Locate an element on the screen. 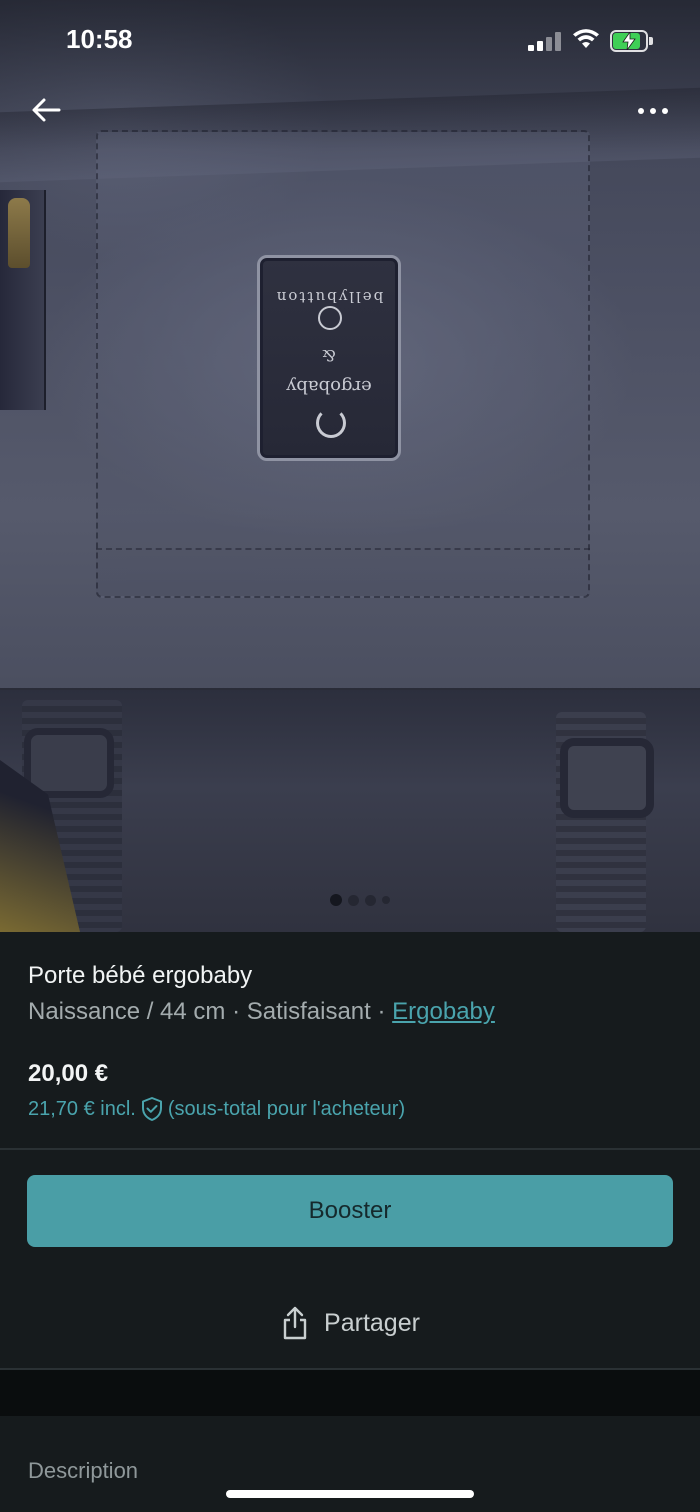 This screenshot has height=1512, width=700. photo-brand-label: bellybutton & ergobaby is located at coordinates (329, 358).